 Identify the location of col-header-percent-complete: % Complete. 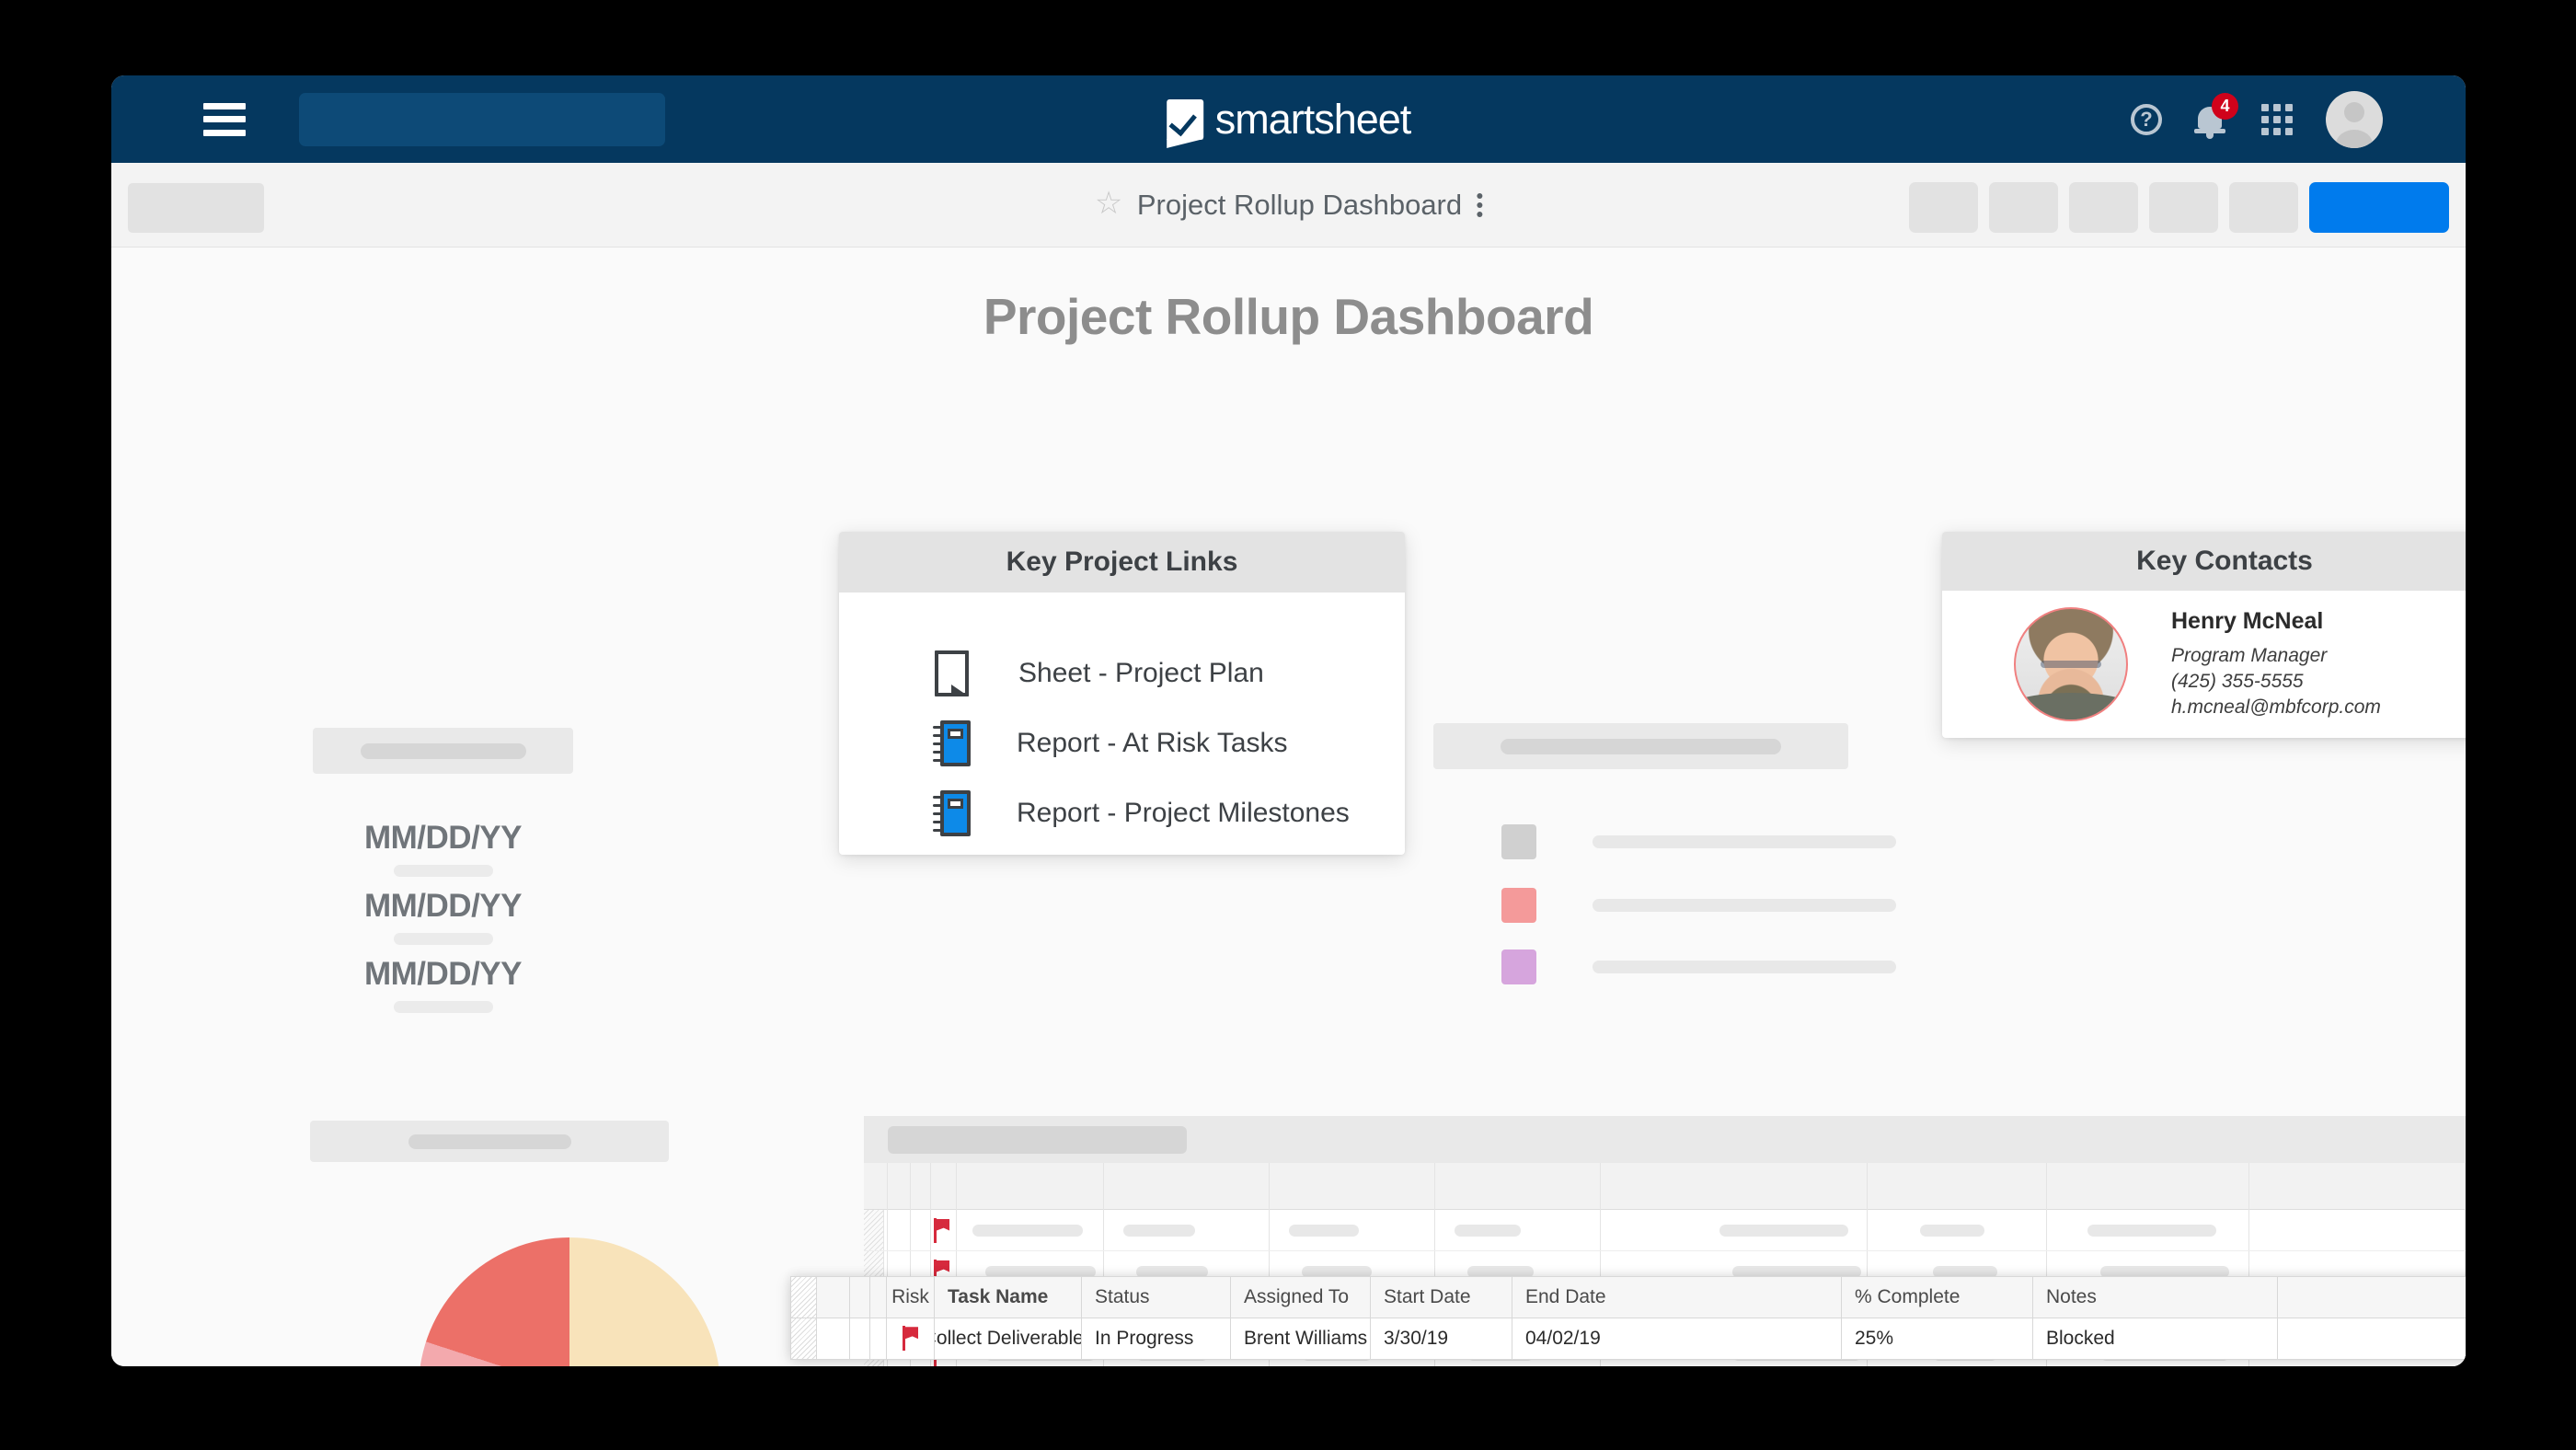
(1937, 1297).